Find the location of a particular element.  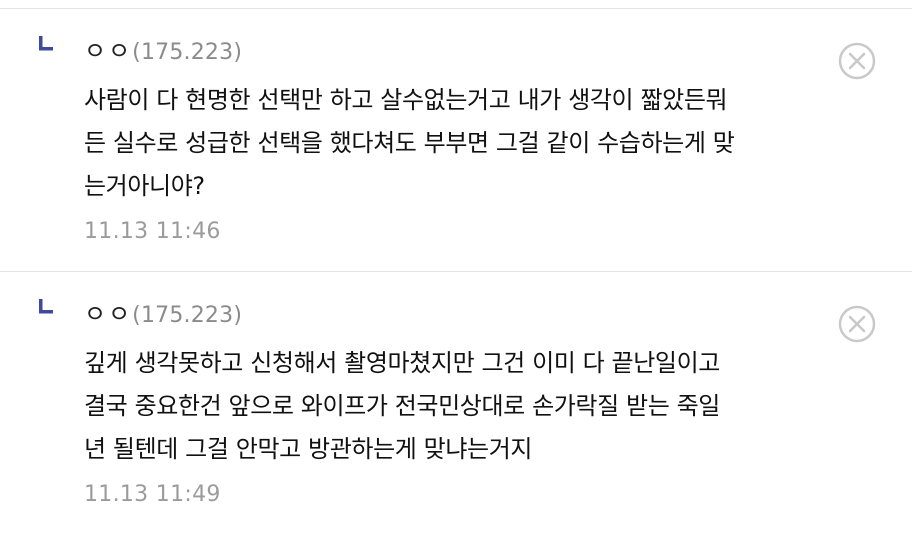

reply-body-line: 깊게 생각못하고 신청해서 촬영마쳤지만 그건 이미 다 끝난일이고 is located at coordinates (402, 363).